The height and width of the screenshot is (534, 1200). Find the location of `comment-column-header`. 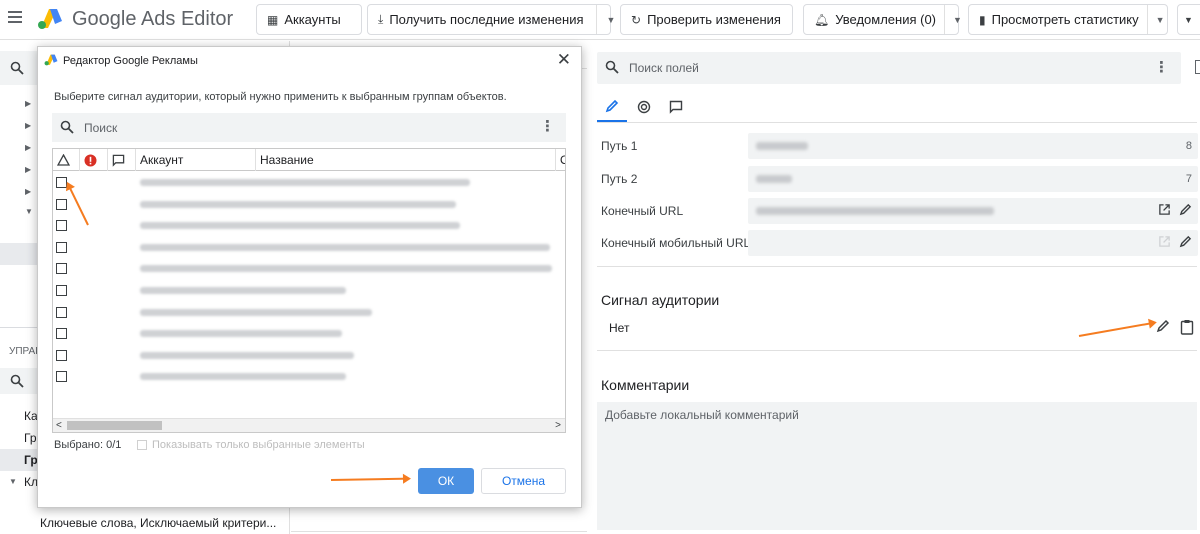

comment-column-header is located at coordinates (122, 160).